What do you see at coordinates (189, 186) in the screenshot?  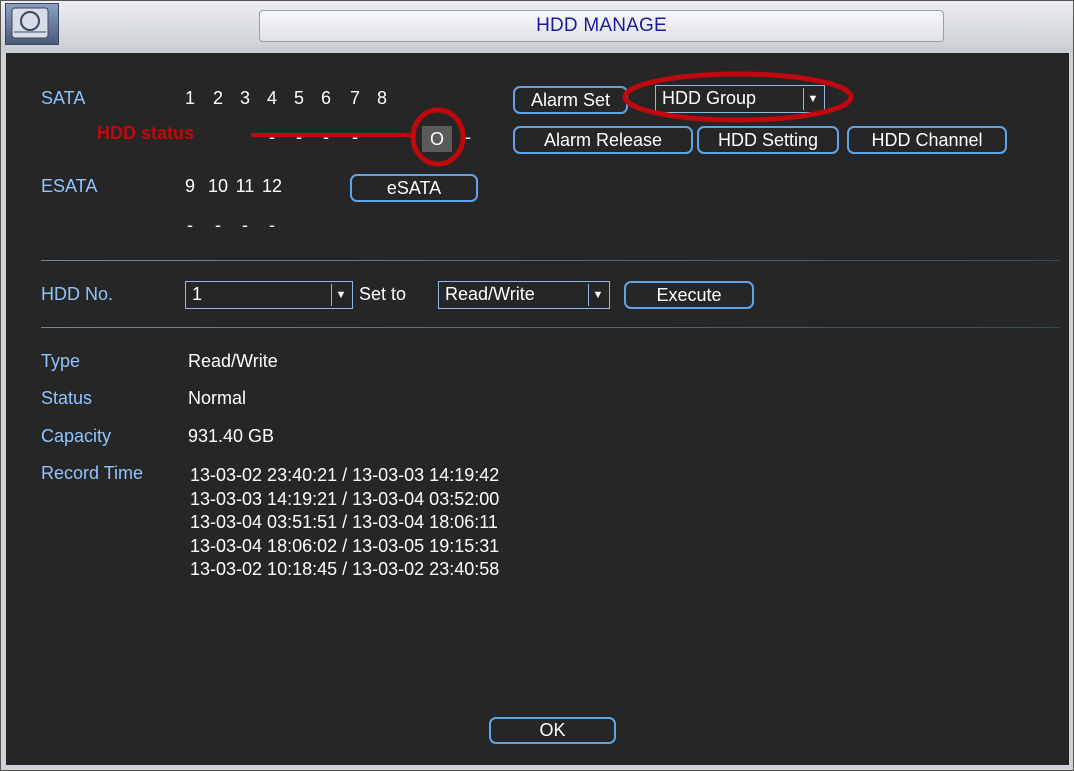 I see `esata-port-number: 9` at bounding box center [189, 186].